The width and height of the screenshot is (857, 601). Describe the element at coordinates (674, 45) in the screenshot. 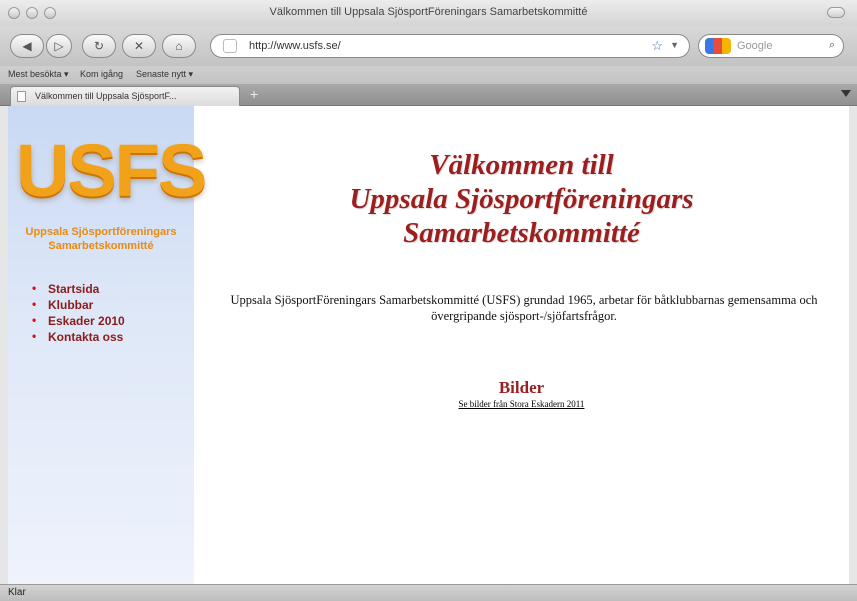

I see `url-dropdown-icon: ▼` at that location.